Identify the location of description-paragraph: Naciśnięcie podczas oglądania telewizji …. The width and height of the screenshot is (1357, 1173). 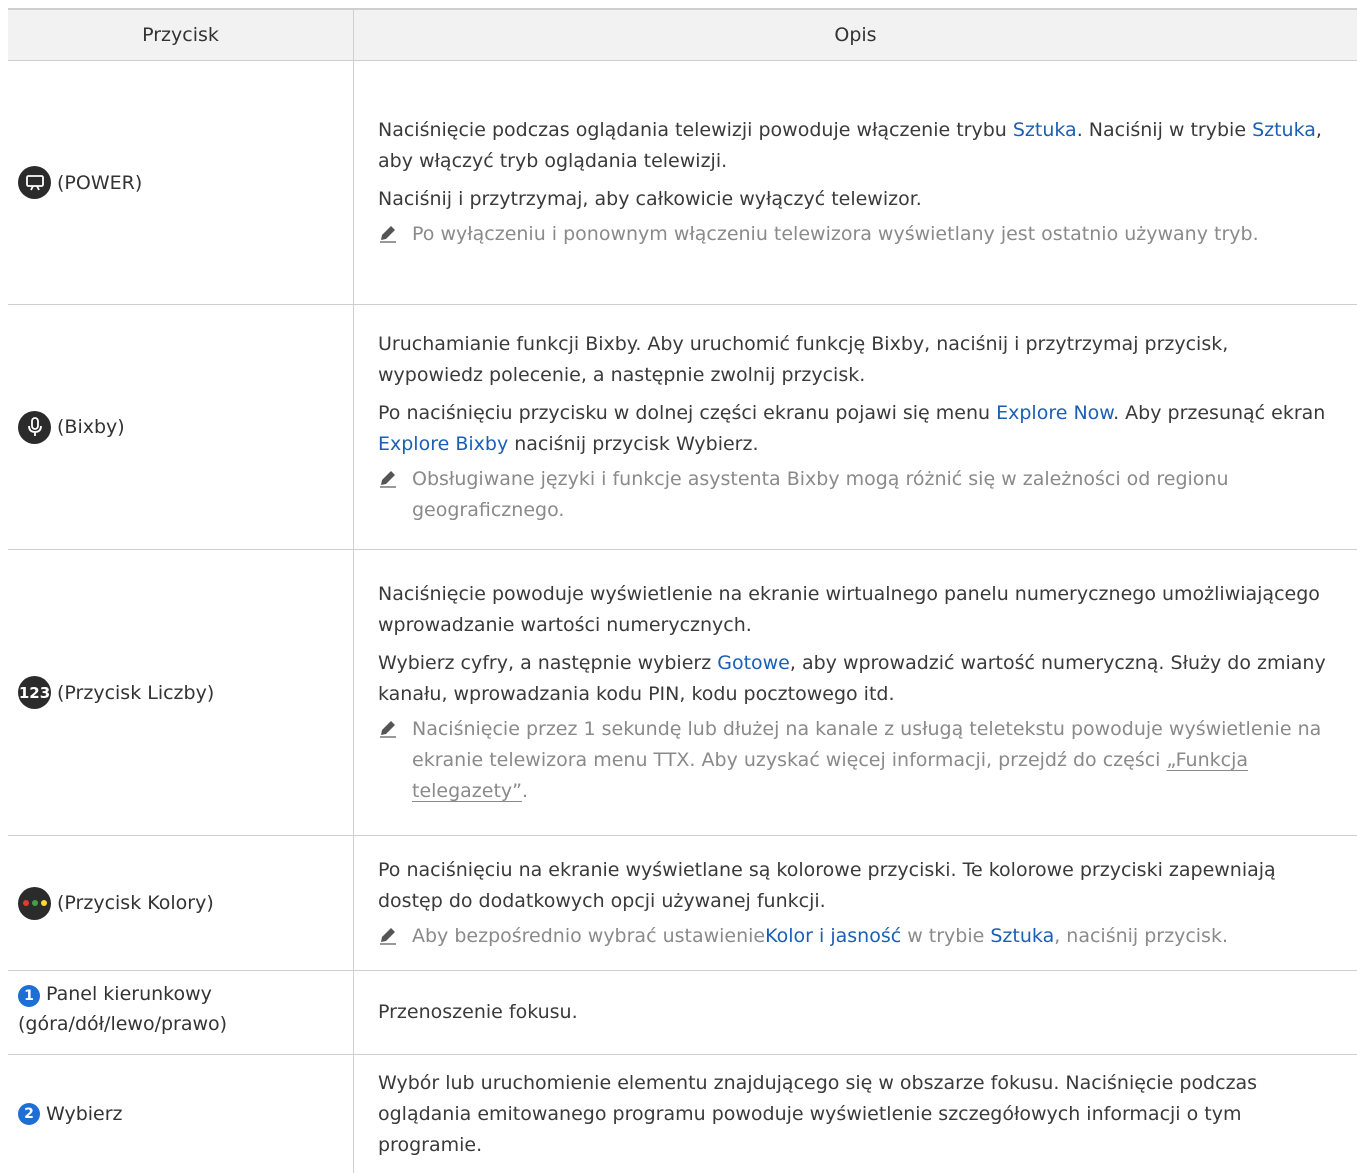
(850, 145).